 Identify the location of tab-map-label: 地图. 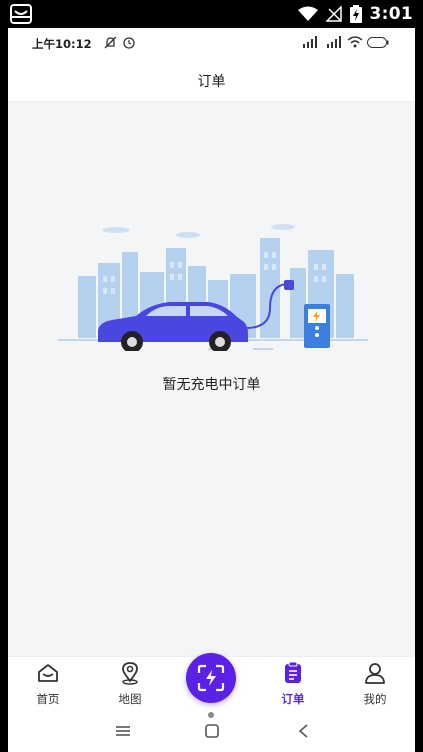
(130, 699).